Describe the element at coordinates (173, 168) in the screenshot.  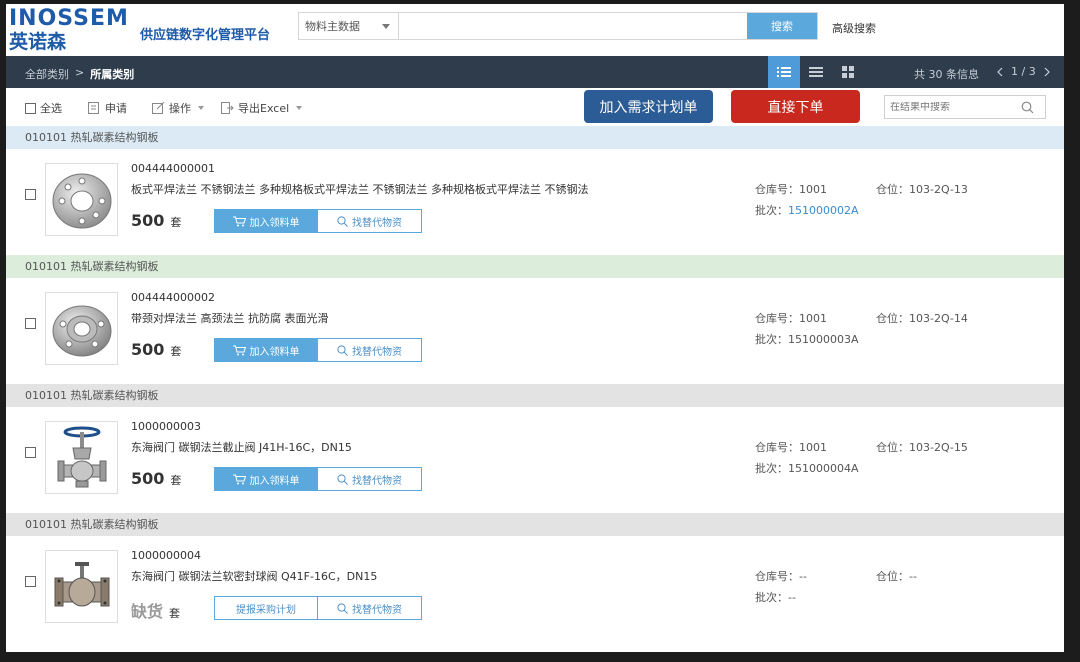
I see `item-code: 004444000001` at that location.